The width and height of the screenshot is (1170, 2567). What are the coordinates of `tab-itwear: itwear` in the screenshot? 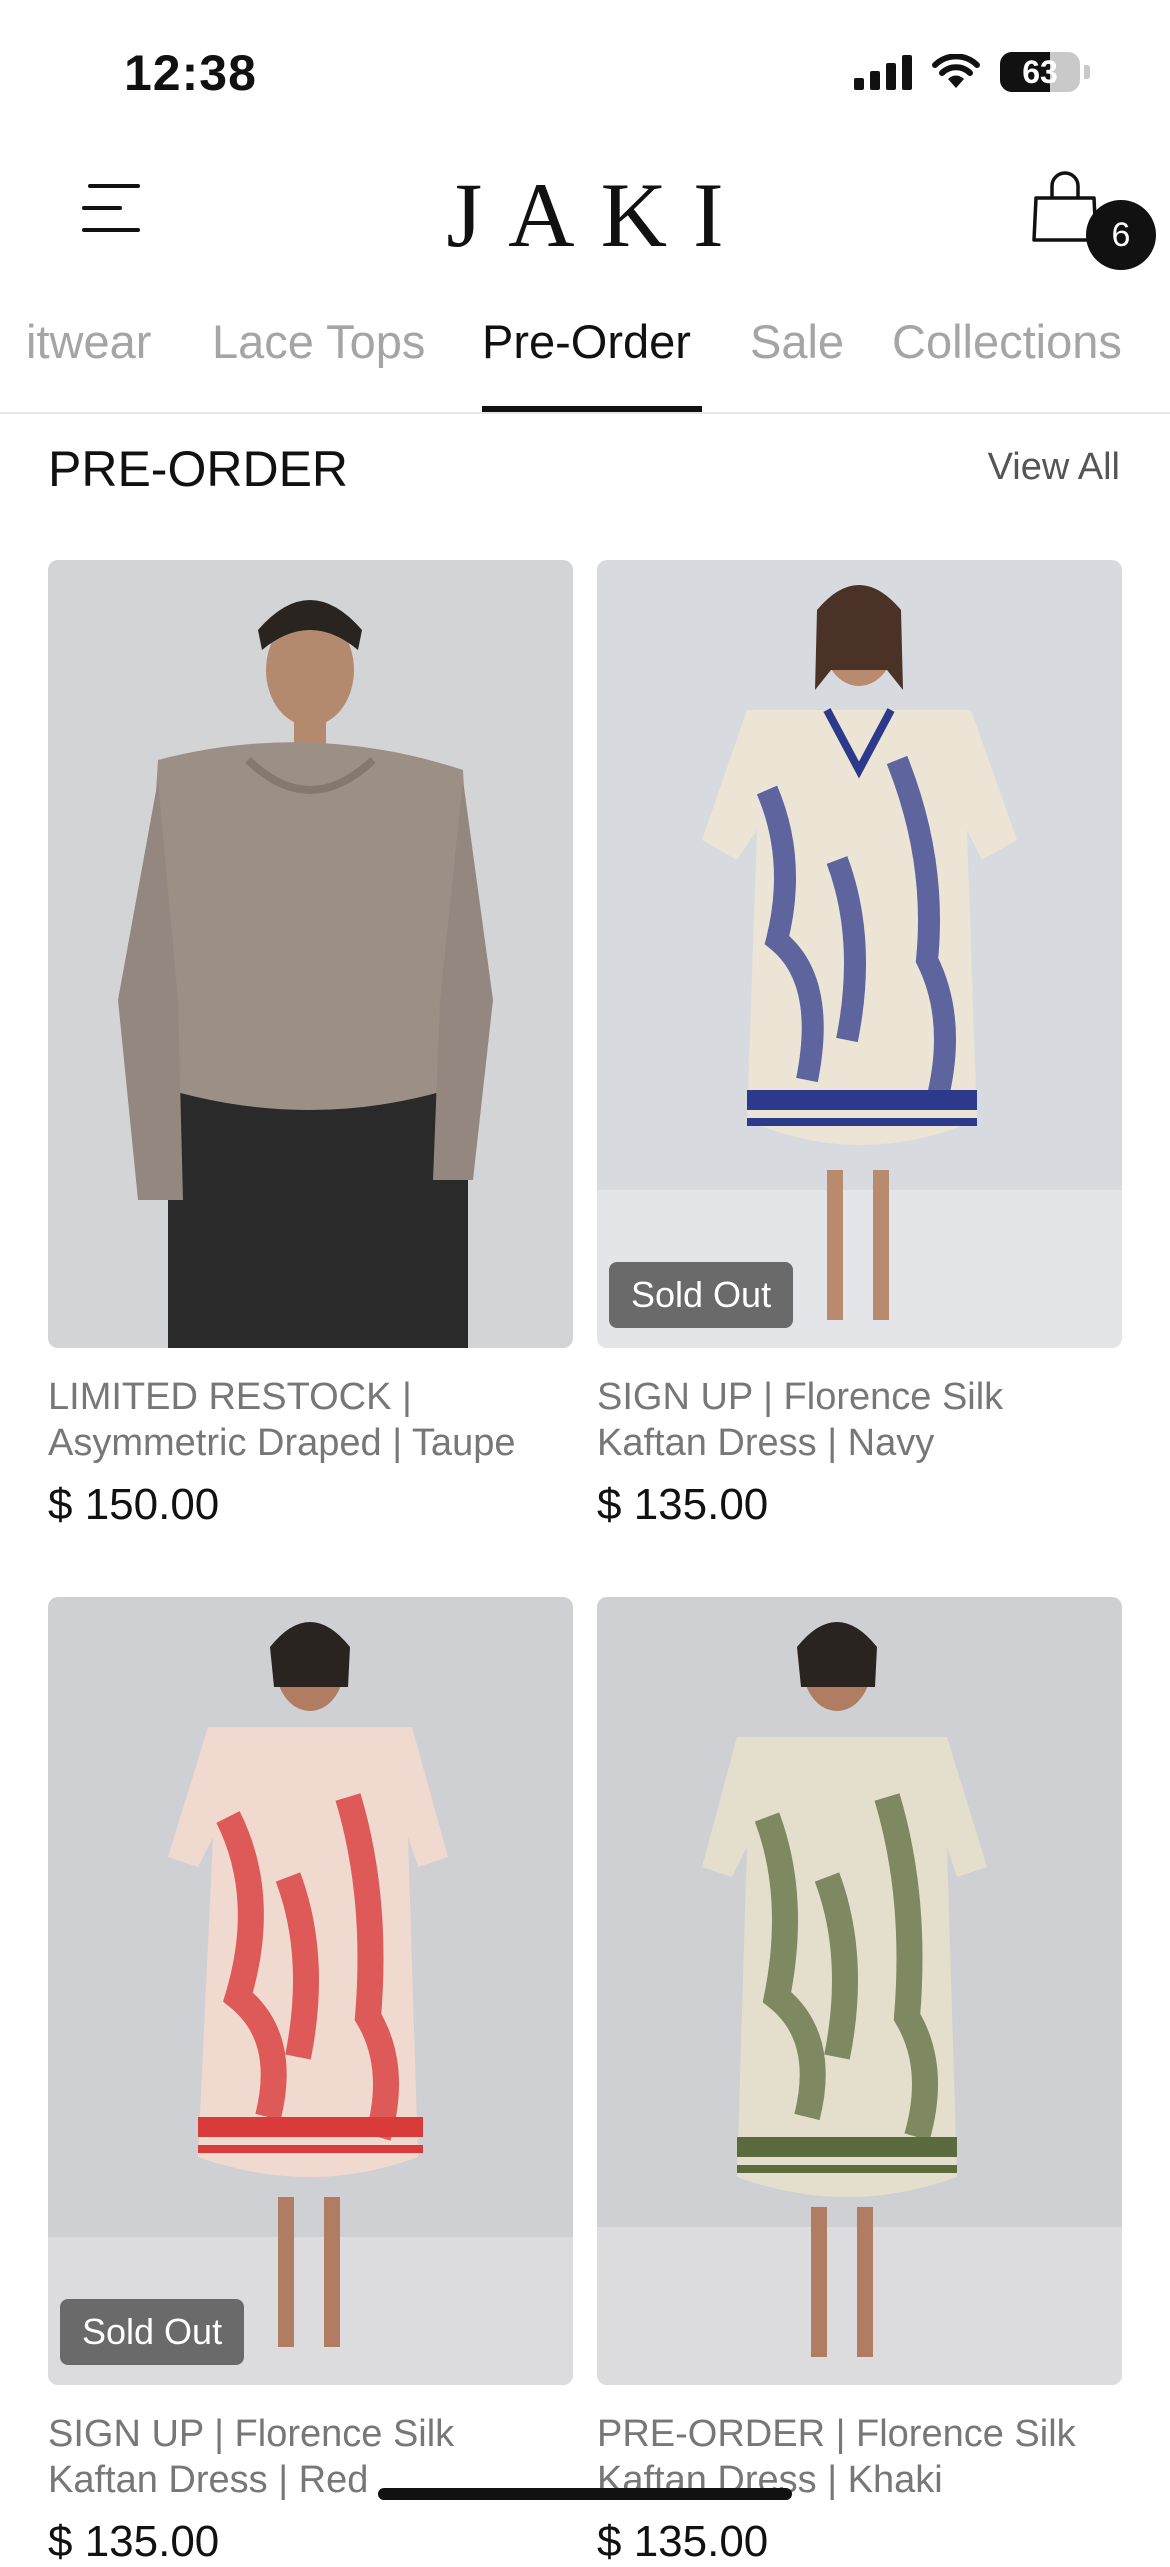 It's located at (88, 341).